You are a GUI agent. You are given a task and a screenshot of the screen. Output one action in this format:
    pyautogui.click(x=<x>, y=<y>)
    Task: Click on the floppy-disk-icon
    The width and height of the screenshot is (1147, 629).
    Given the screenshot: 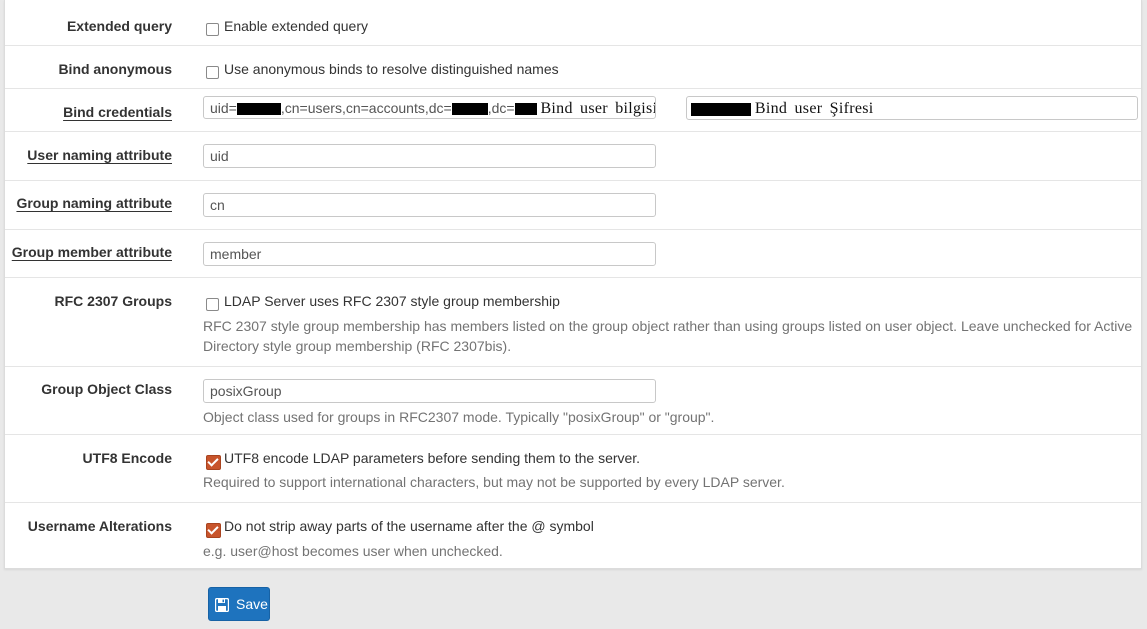 What is the action you would take?
    pyautogui.click(x=222, y=605)
    